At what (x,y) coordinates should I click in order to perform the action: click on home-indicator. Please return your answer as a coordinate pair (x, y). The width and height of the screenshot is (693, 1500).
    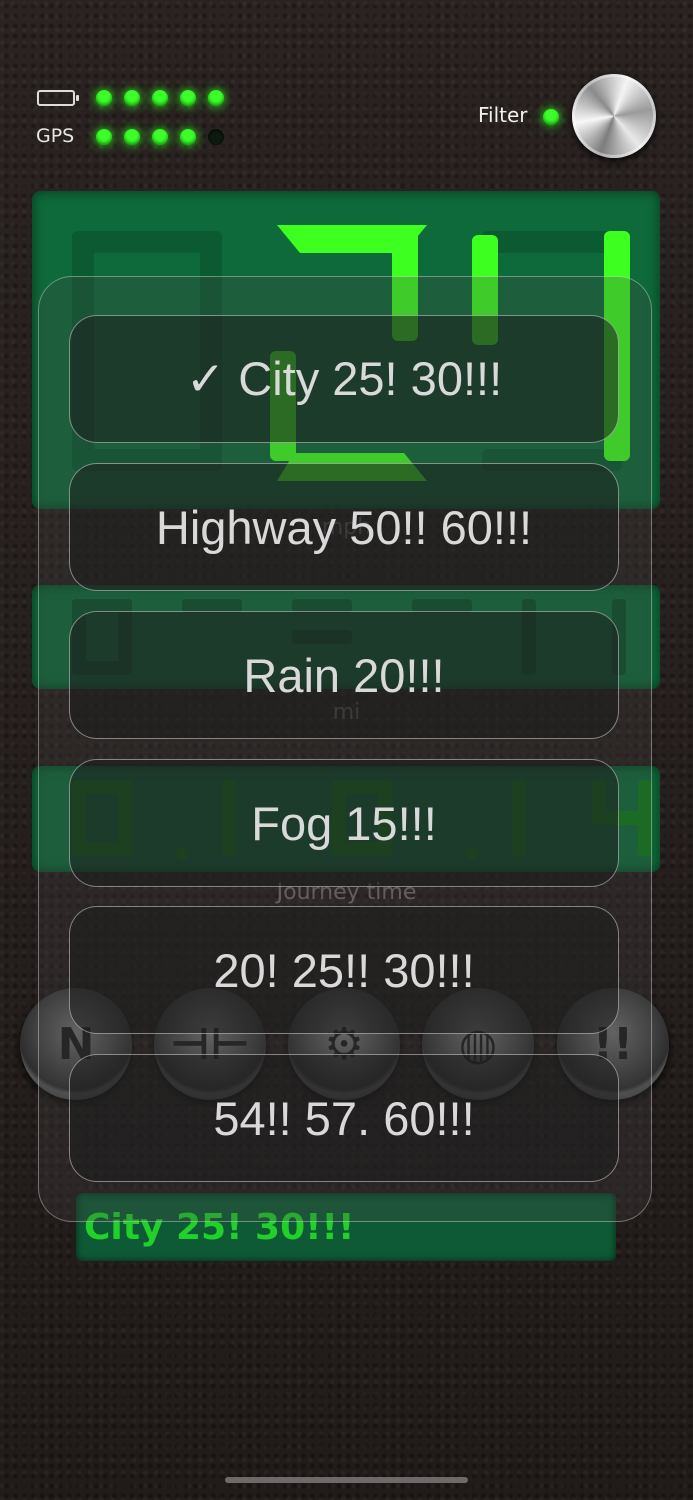
    Looking at the image, I should click on (346, 1480).